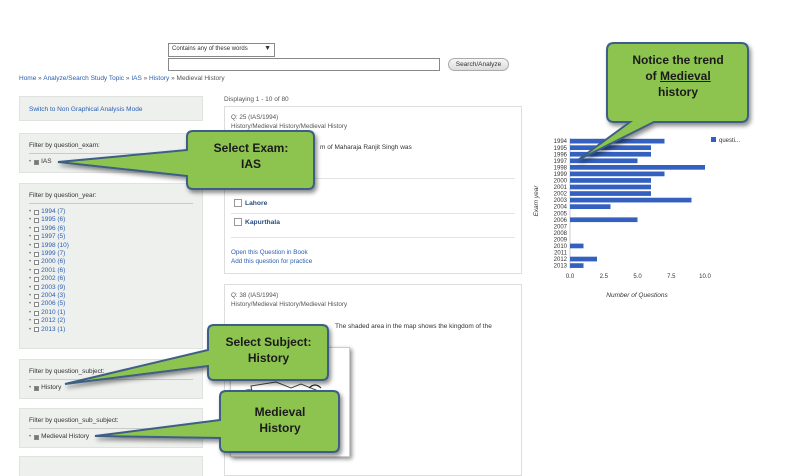  Describe the element at coordinates (65, 436) in the screenshot. I see `sub-subject-option-label: Medieval History` at that location.